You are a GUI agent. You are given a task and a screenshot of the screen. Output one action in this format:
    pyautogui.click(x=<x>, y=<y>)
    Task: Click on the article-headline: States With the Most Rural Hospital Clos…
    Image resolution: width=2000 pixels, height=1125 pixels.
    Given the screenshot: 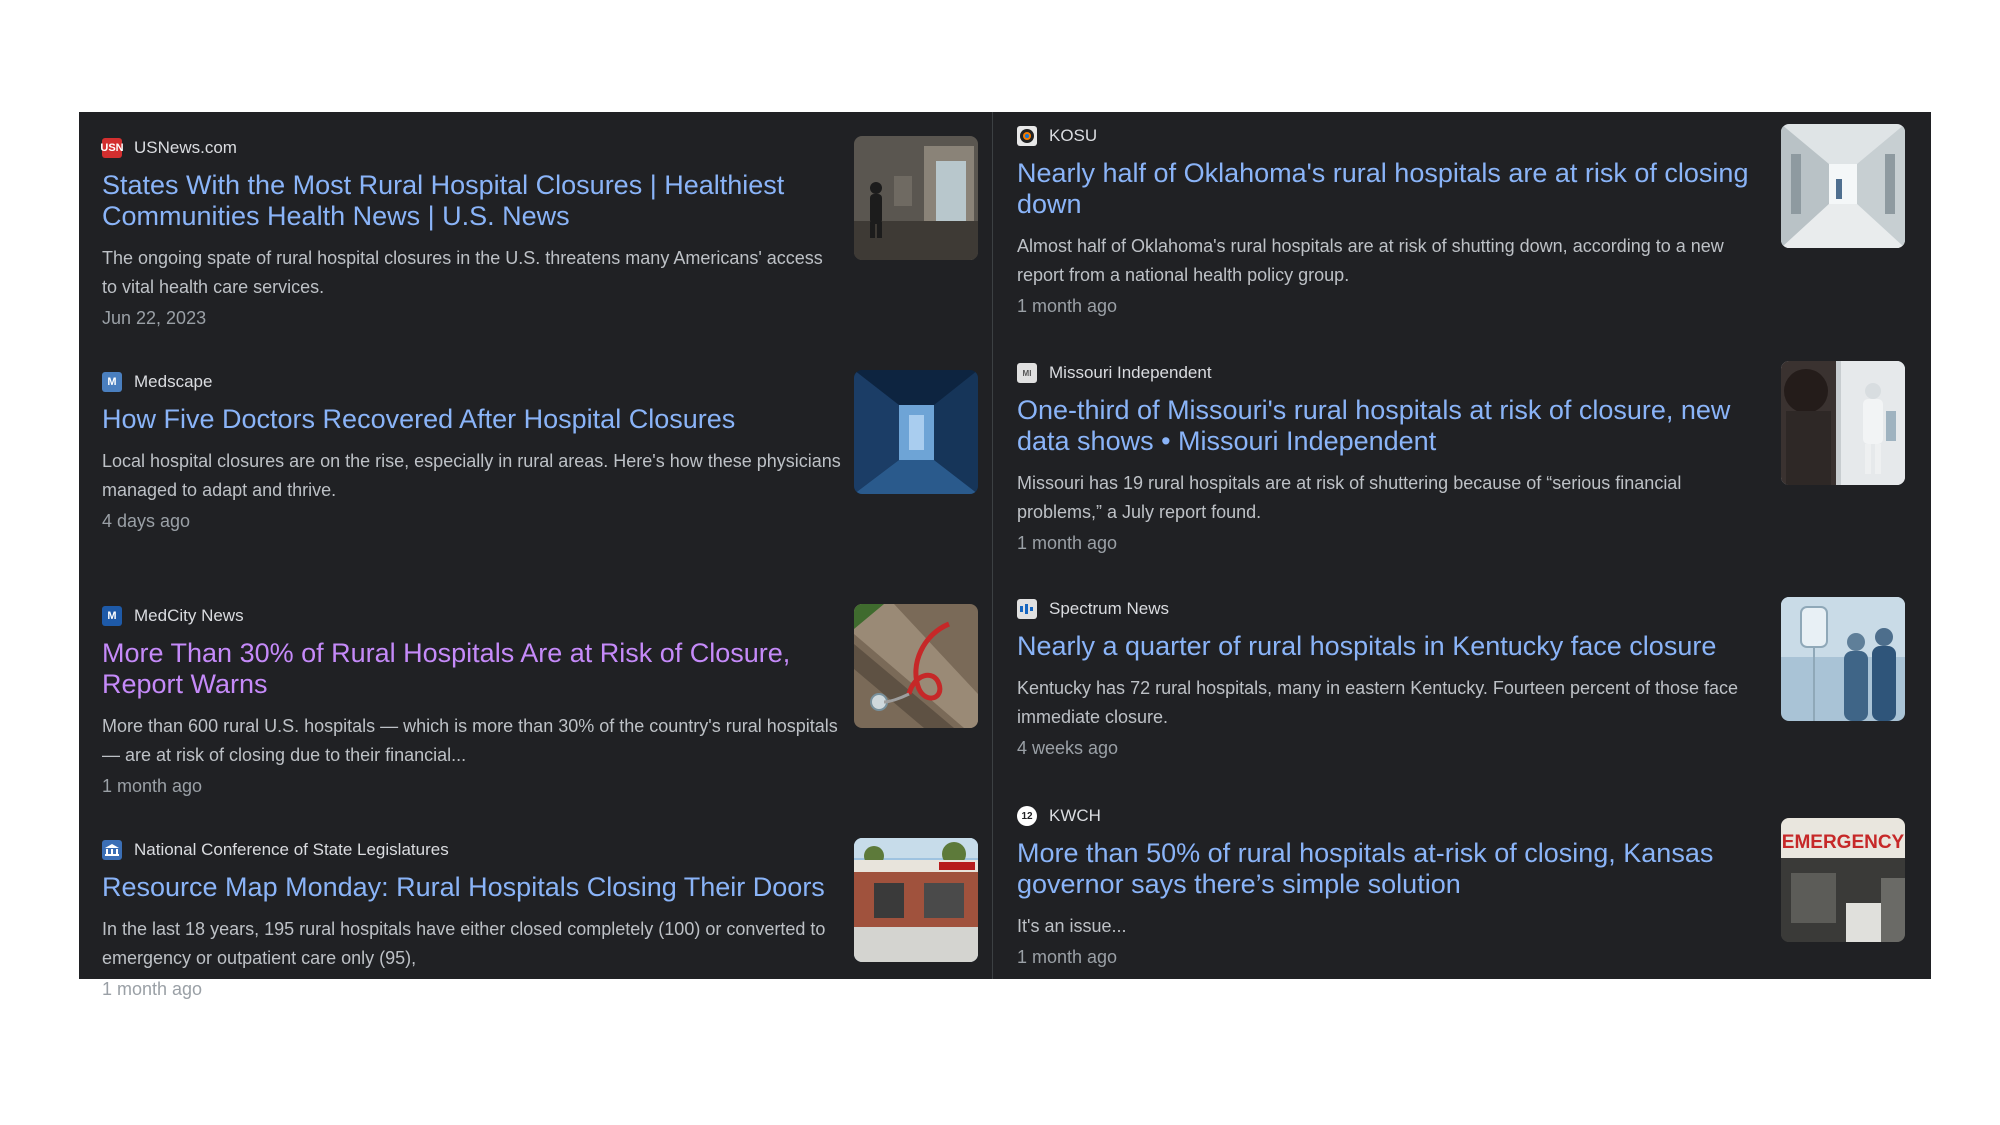 What is the action you would take?
    pyautogui.click(x=472, y=201)
    